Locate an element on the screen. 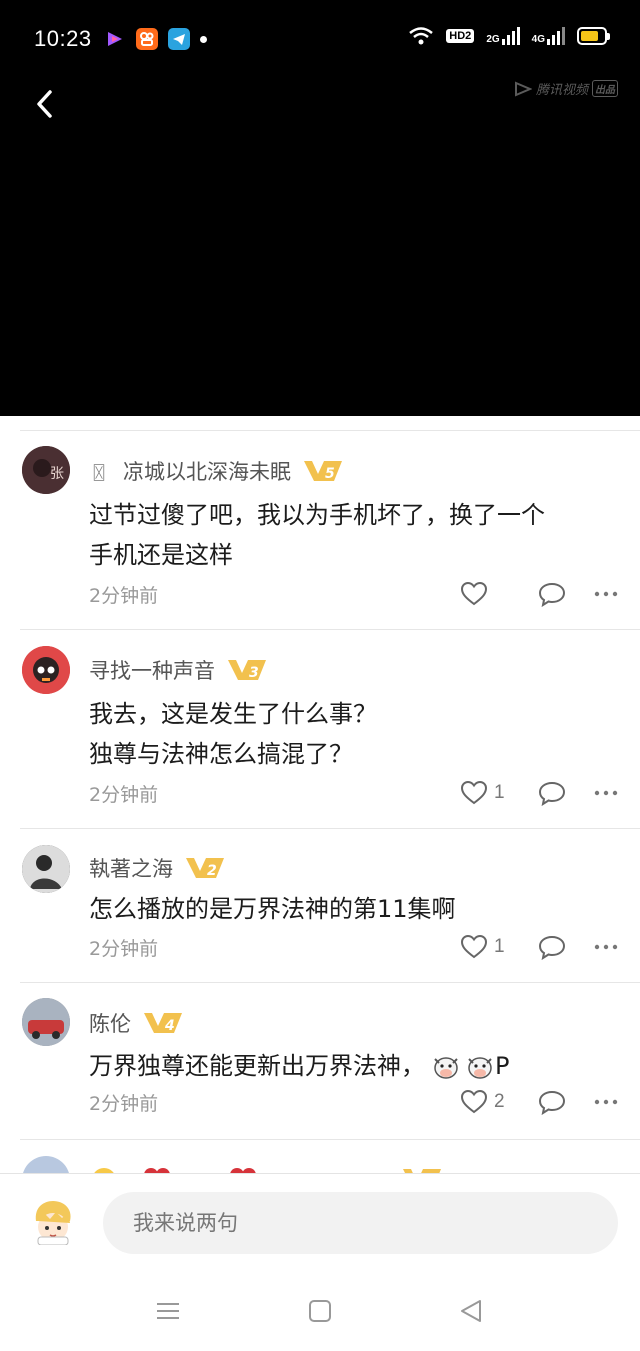 Image resolution: width=640 pixels, height=1351 pixels. triangle-back-icon is located at coordinates (471, 1311).